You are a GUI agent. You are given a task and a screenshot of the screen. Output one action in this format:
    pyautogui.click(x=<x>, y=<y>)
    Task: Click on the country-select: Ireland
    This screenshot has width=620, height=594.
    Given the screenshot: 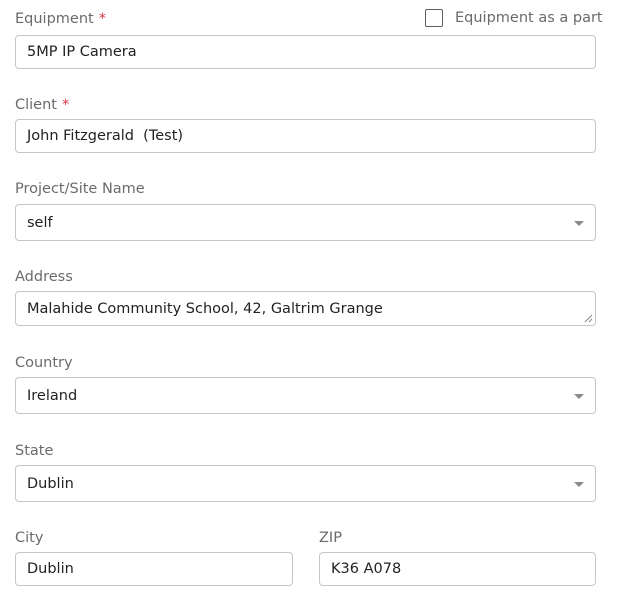 What is the action you would take?
    pyautogui.click(x=305, y=395)
    